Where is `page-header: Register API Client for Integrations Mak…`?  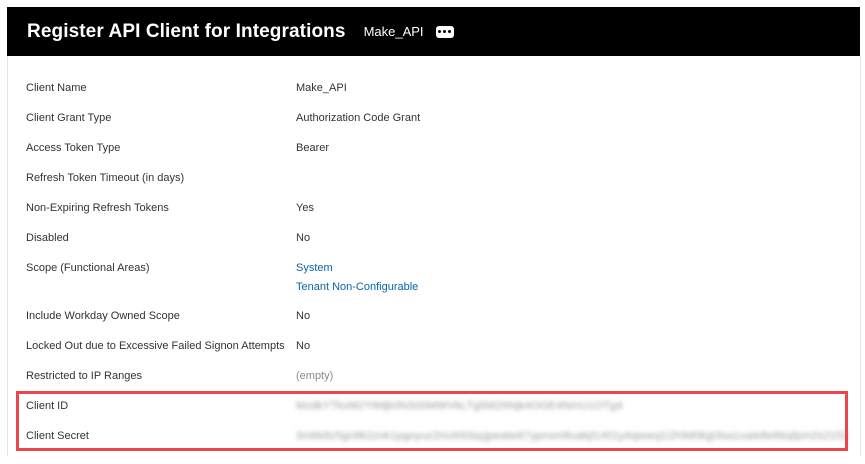 page-header: Register API Client for Integrations Mak… is located at coordinates (433, 31).